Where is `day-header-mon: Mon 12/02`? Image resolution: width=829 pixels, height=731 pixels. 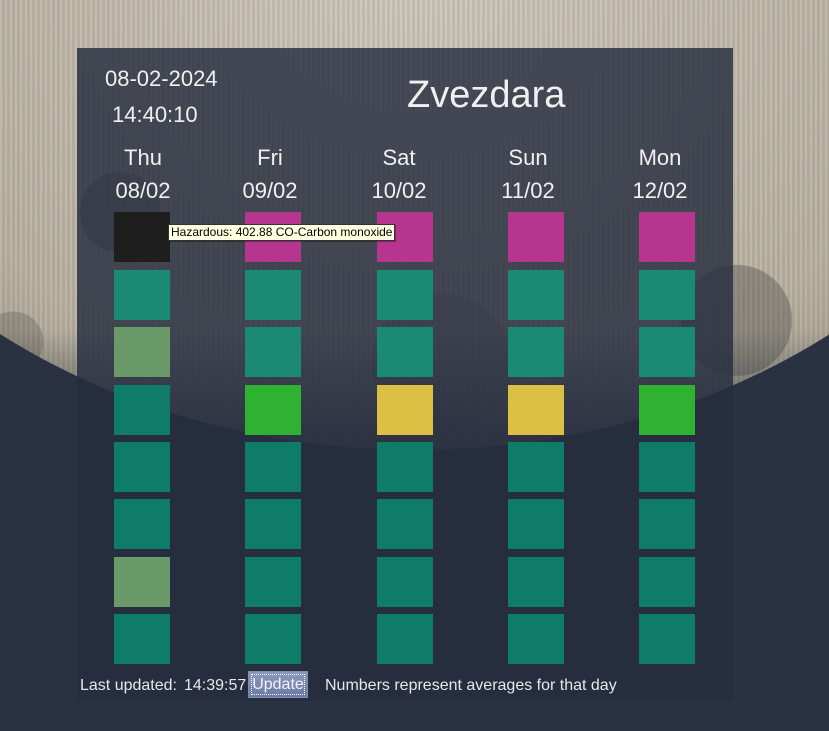 day-header-mon: Mon 12/02 is located at coordinates (660, 174).